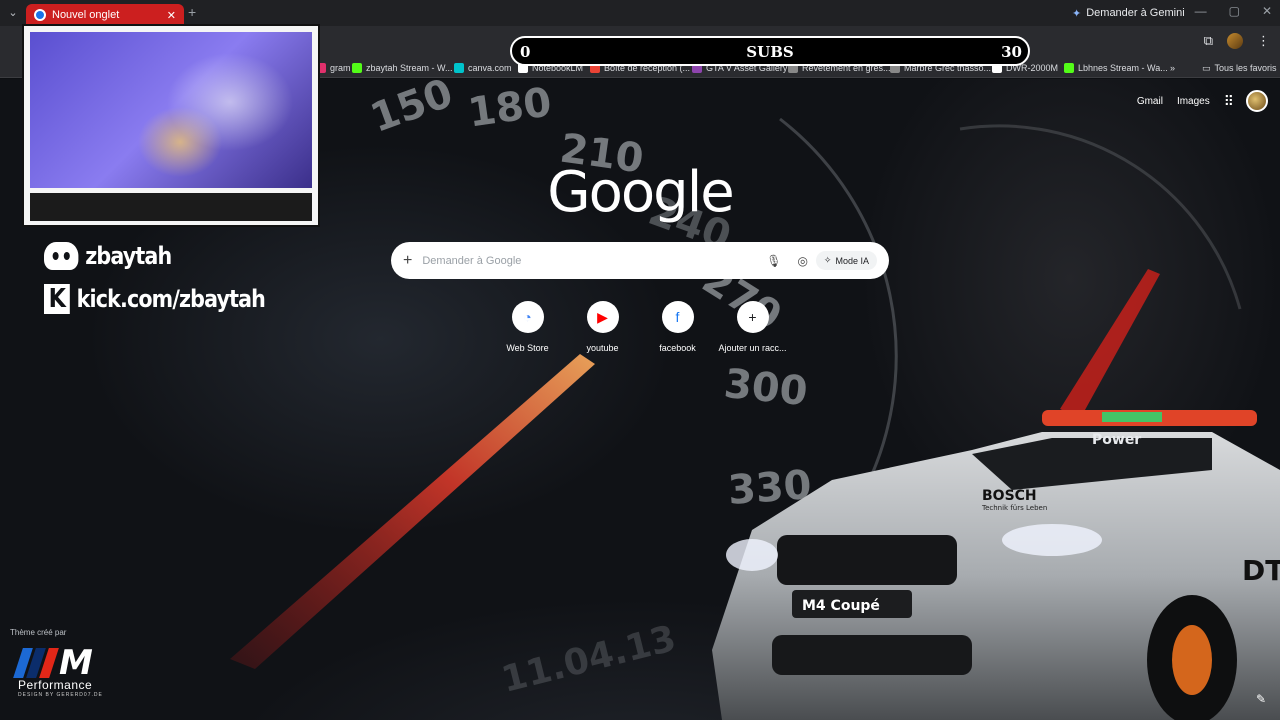 This screenshot has height=720, width=1280. What do you see at coordinates (55, 685) in the screenshot?
I see `theme-brand: Performance` at bounding box center [55, 685].